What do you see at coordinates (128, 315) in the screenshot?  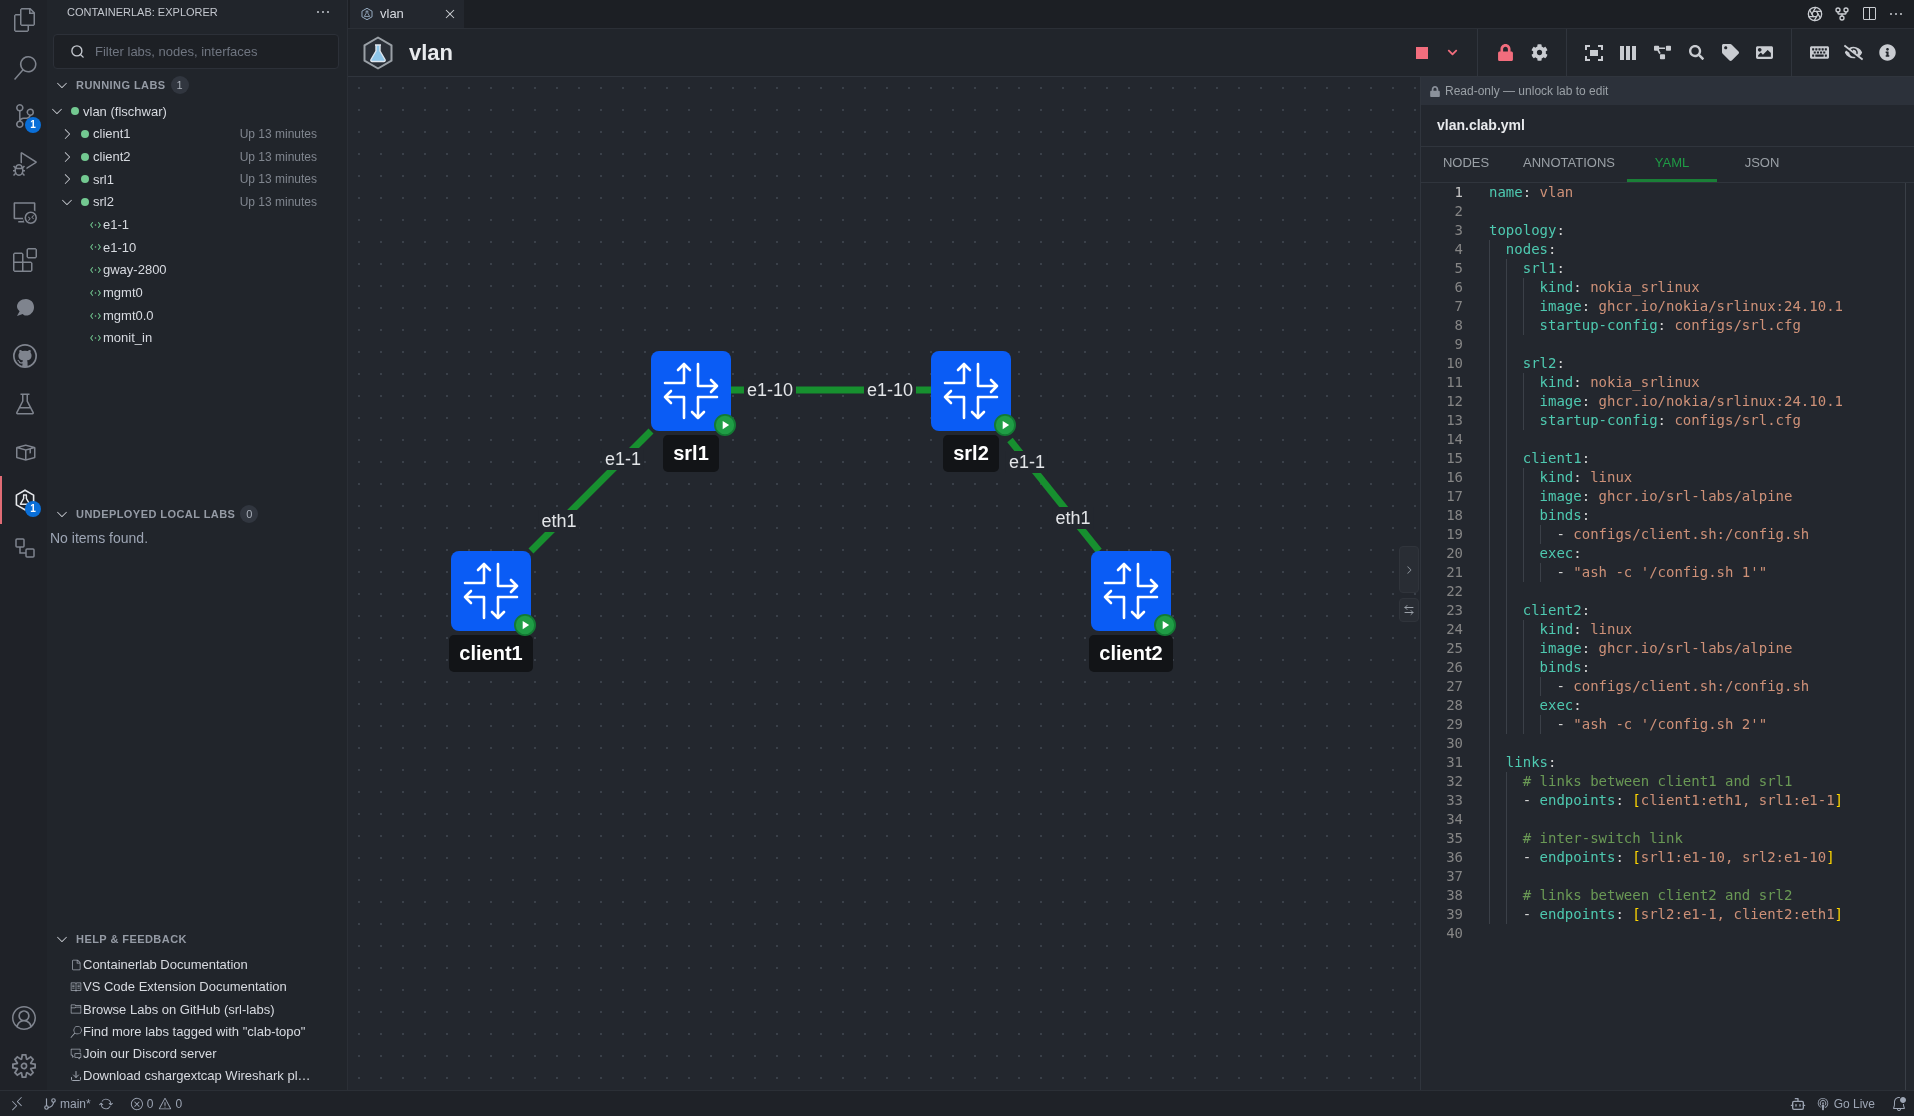 I see `tree-item-label: mgmt0.0` at bounding box center [128, 315].